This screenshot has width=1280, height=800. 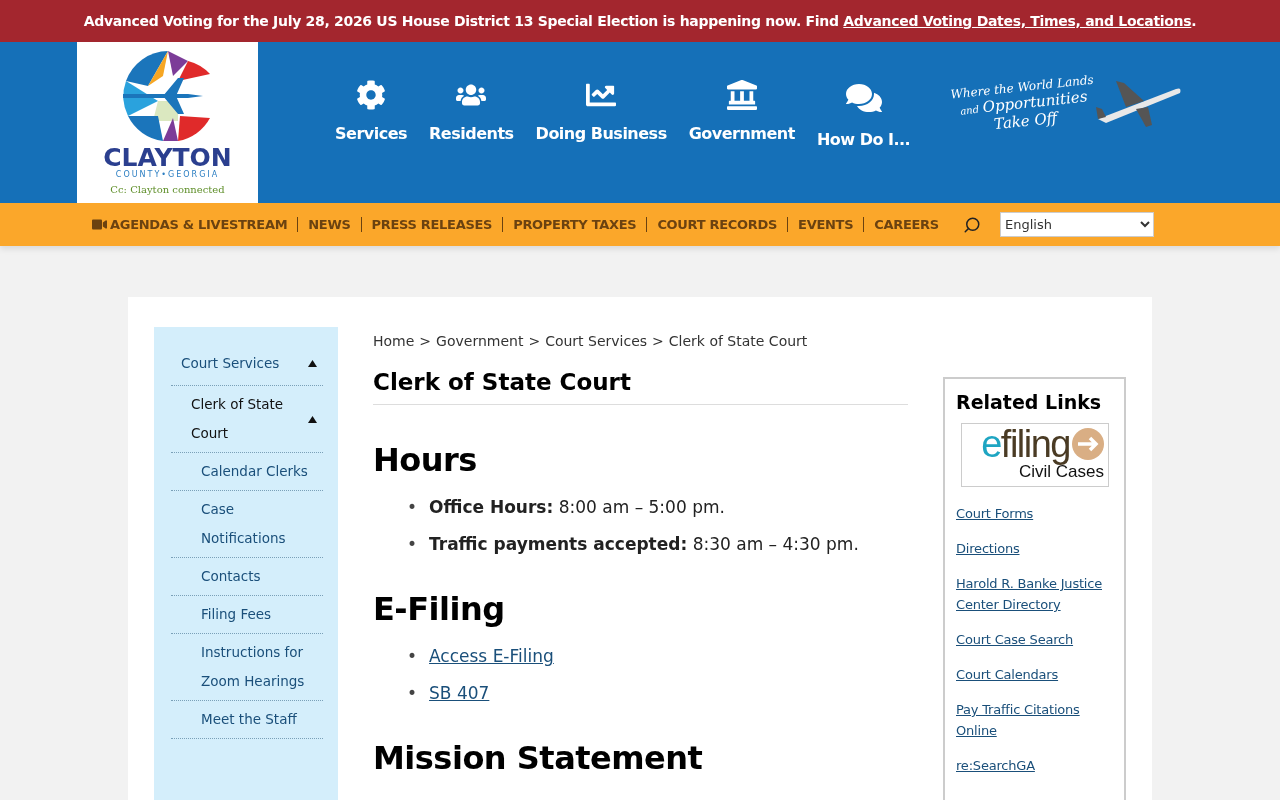 I want to click on alert-text: Advanced Voting for the July 28, 2026 US House District 13 Special Election is happening now. Find, so click(x=461, y=21).